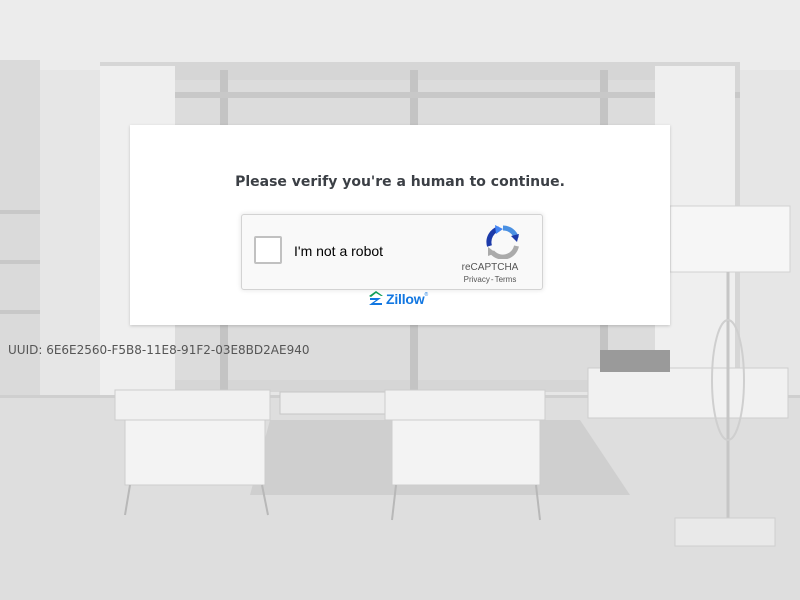 This screenshot has height=600, width=800. I want to click on terms-link: Terms, so click(506, 279).